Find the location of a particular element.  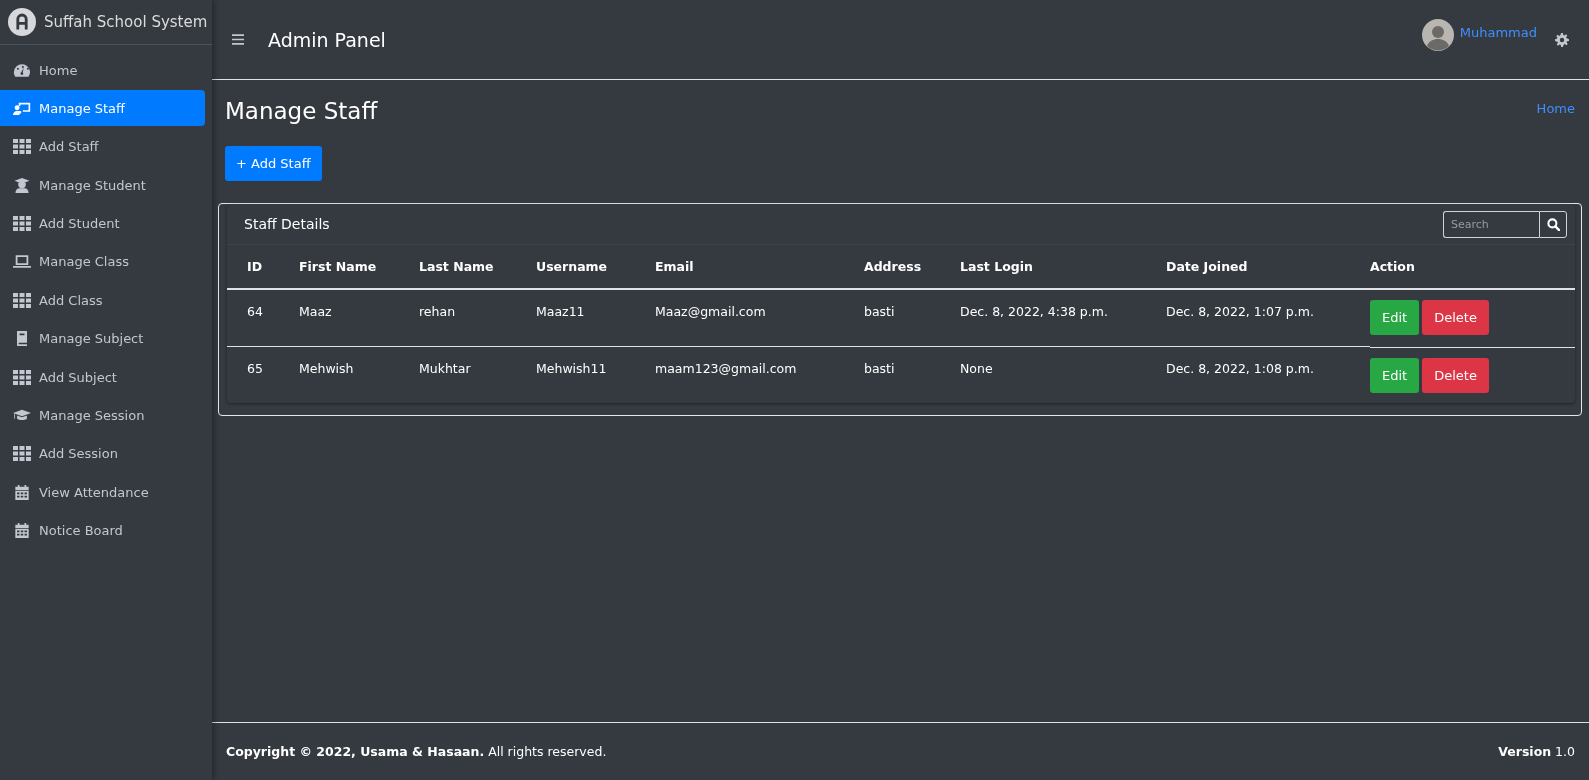

panel-title: Admin Panel is located at coordinates (327, 39).